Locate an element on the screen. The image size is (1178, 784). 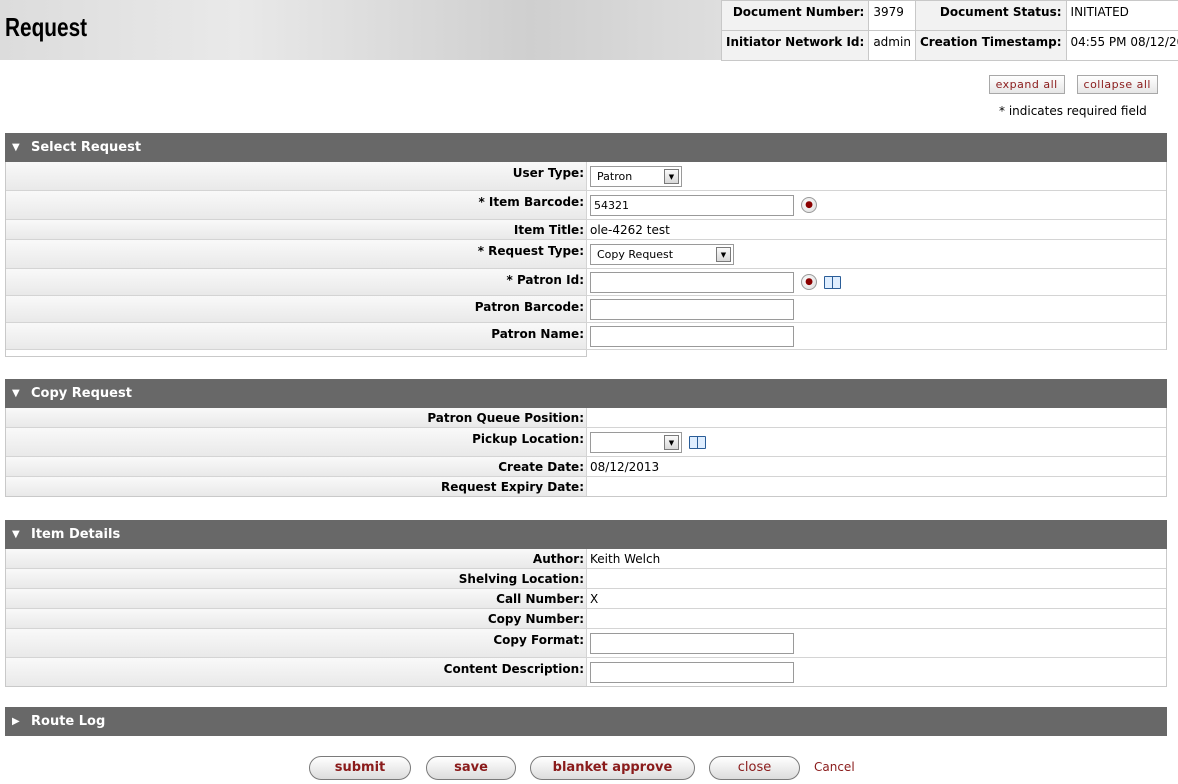
call-number-row: Call Number: X is located at coordinates (586, 599).